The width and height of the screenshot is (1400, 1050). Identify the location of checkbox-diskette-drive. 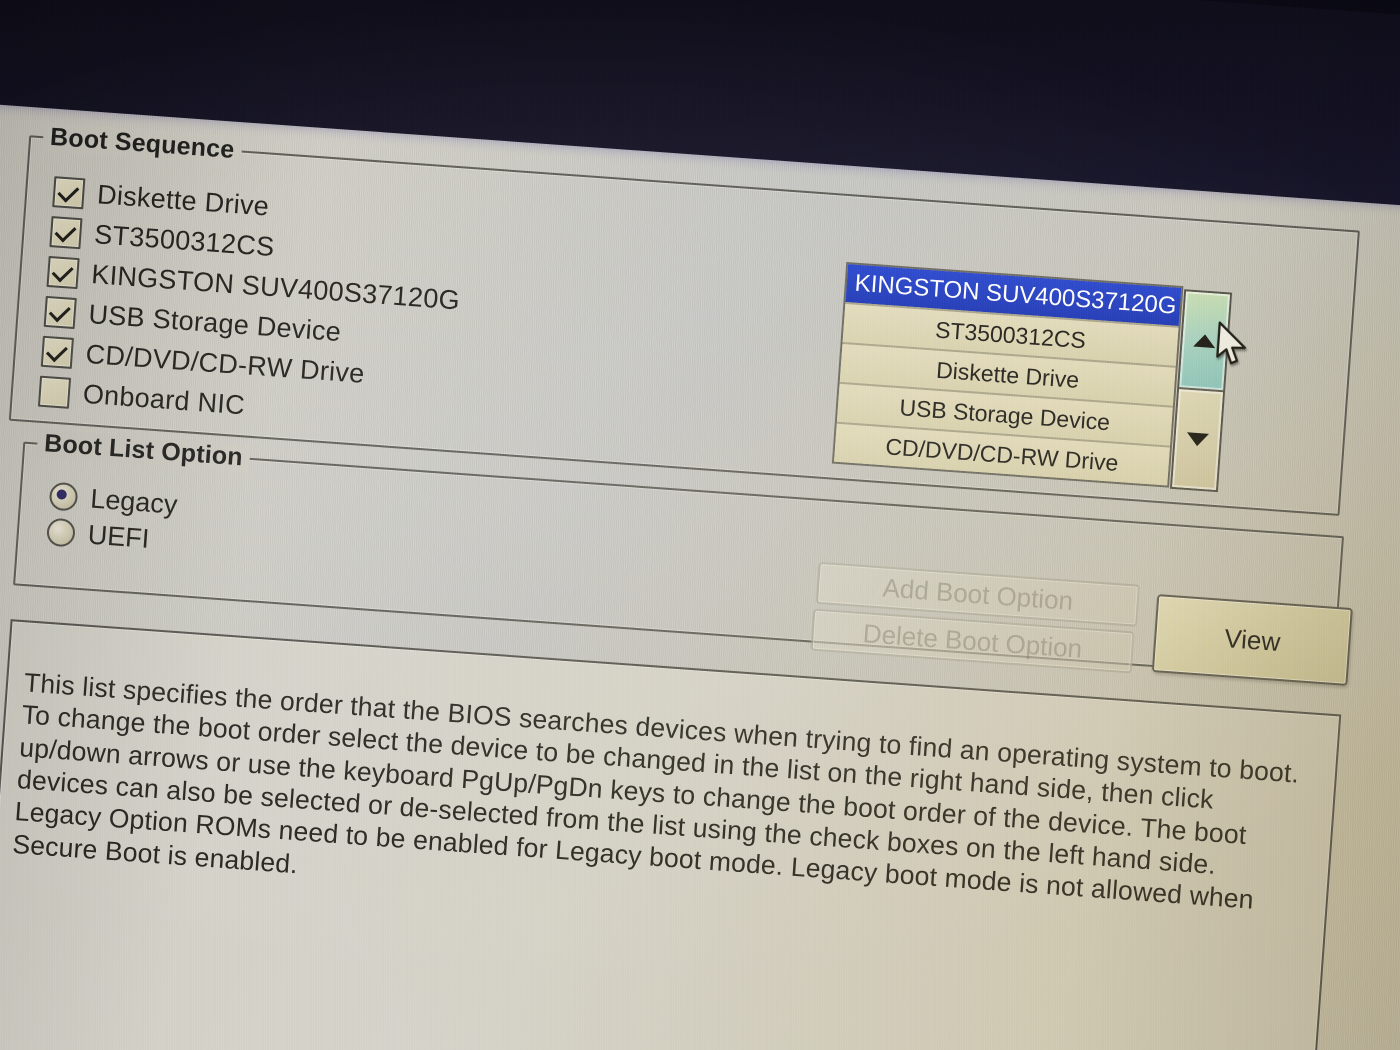
(69, 192).